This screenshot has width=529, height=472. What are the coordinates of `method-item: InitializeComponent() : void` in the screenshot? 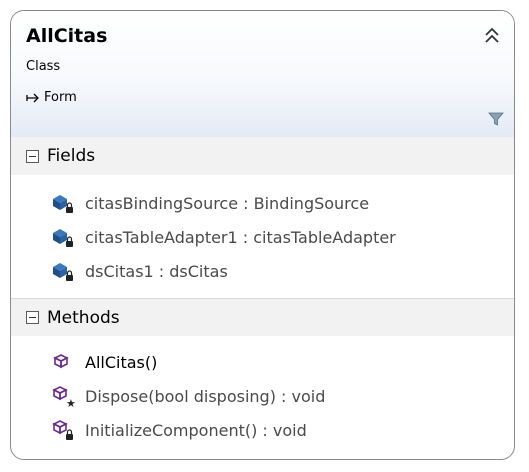 It's located at (179, 430).